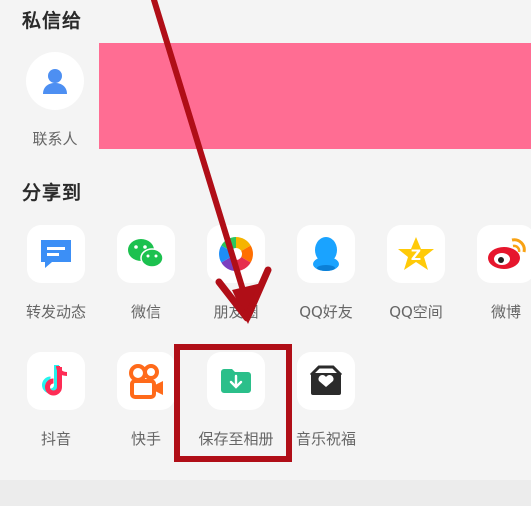  Describe the element at coordinates (55, 312) in the screenshot. I see `repost-label: 转发动态` at that location.